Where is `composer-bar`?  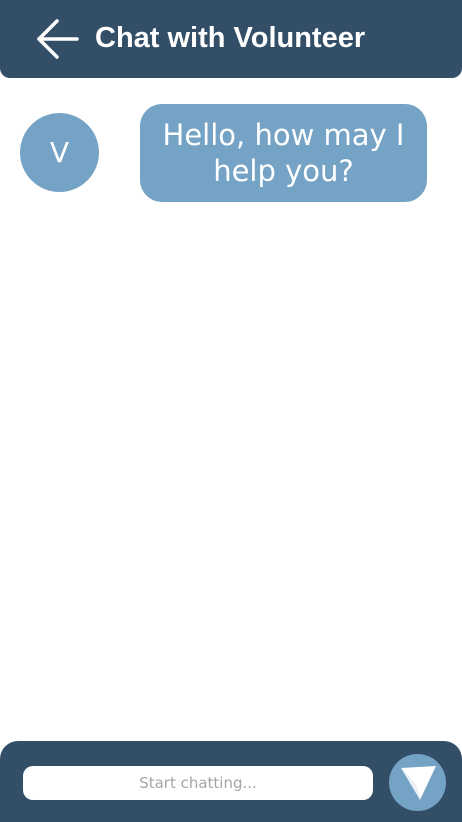
composer-bar is located at coordinates (231, 781).